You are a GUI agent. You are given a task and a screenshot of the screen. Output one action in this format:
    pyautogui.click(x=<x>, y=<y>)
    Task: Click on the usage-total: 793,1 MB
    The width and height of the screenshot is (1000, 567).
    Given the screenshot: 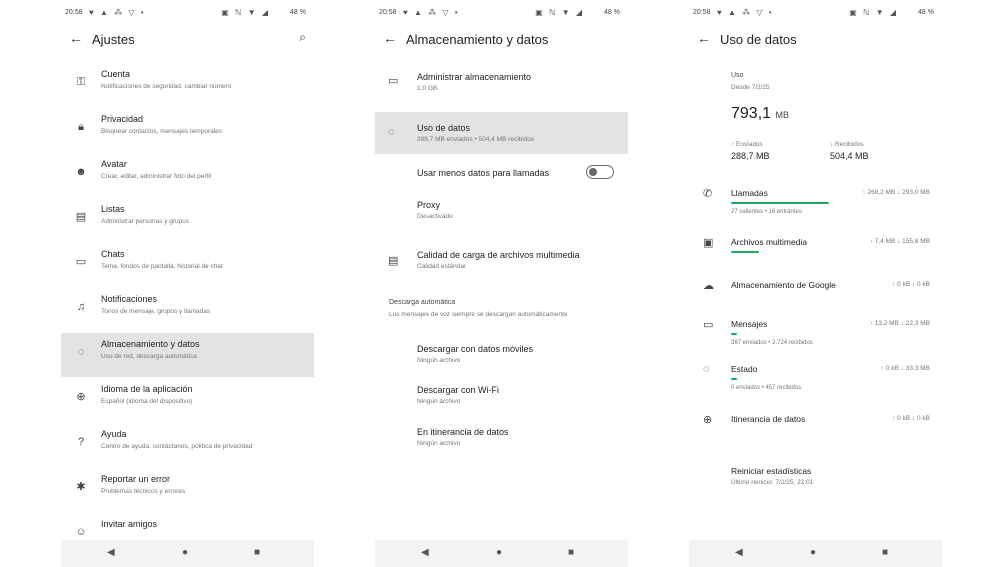 What is the action you would take?
    pyautogui.click(x=760, y=114)
    